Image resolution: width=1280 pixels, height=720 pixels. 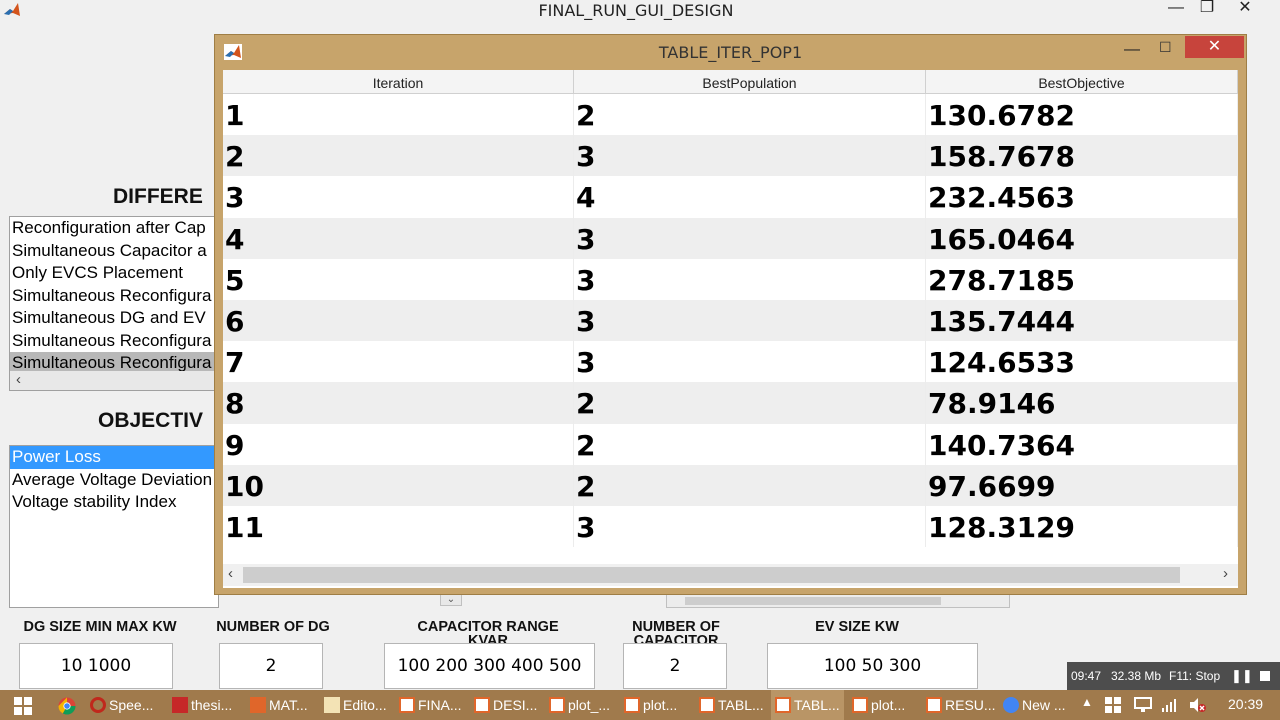 I want to click on cell-iteration: 3, so click(x=398, y=197).